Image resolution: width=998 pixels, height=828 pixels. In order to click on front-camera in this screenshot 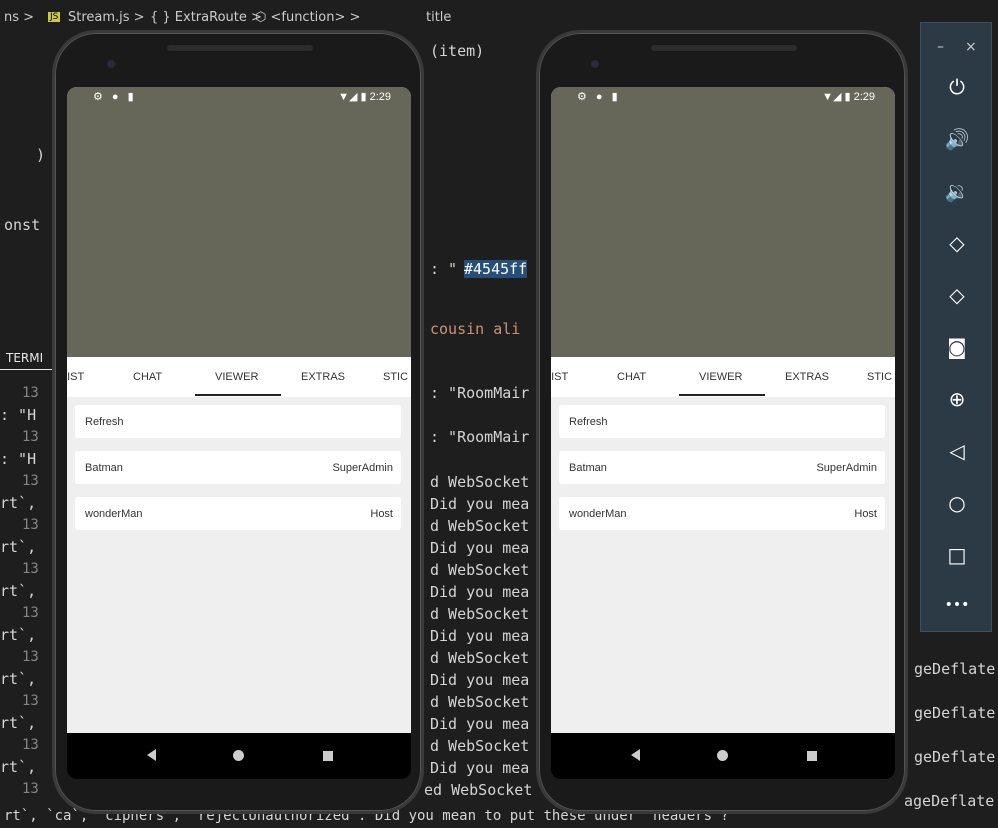, I will do `click(595, 64)`.